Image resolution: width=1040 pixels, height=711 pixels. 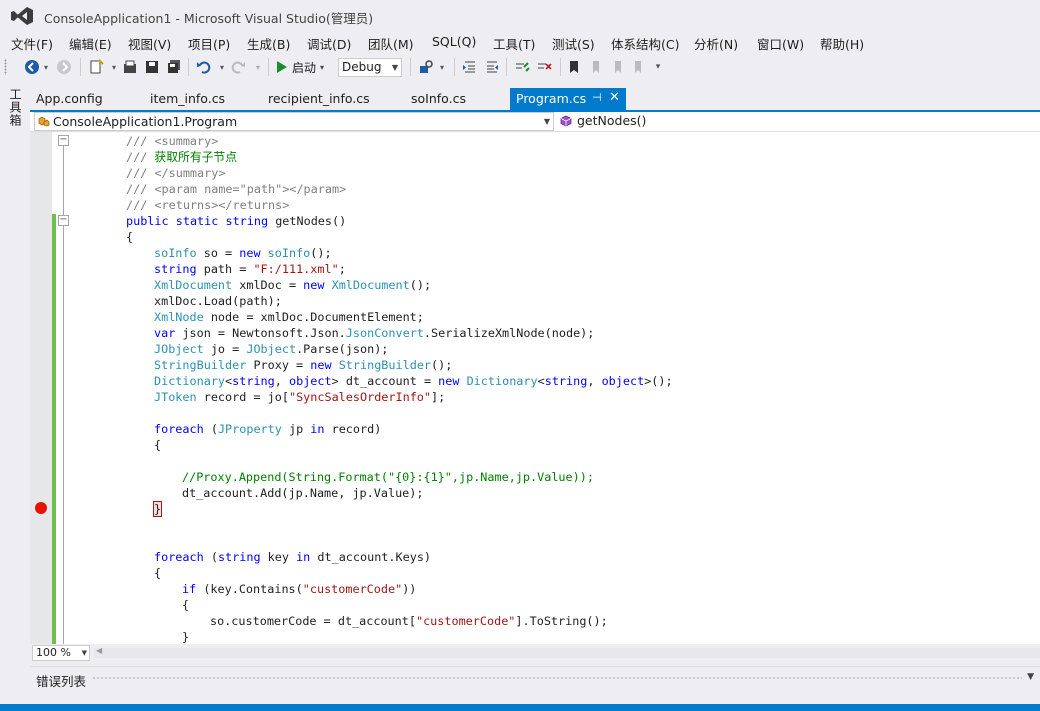 I want to click on code-line: string path = "F:/111.xml";, so click(x=250, y=269).